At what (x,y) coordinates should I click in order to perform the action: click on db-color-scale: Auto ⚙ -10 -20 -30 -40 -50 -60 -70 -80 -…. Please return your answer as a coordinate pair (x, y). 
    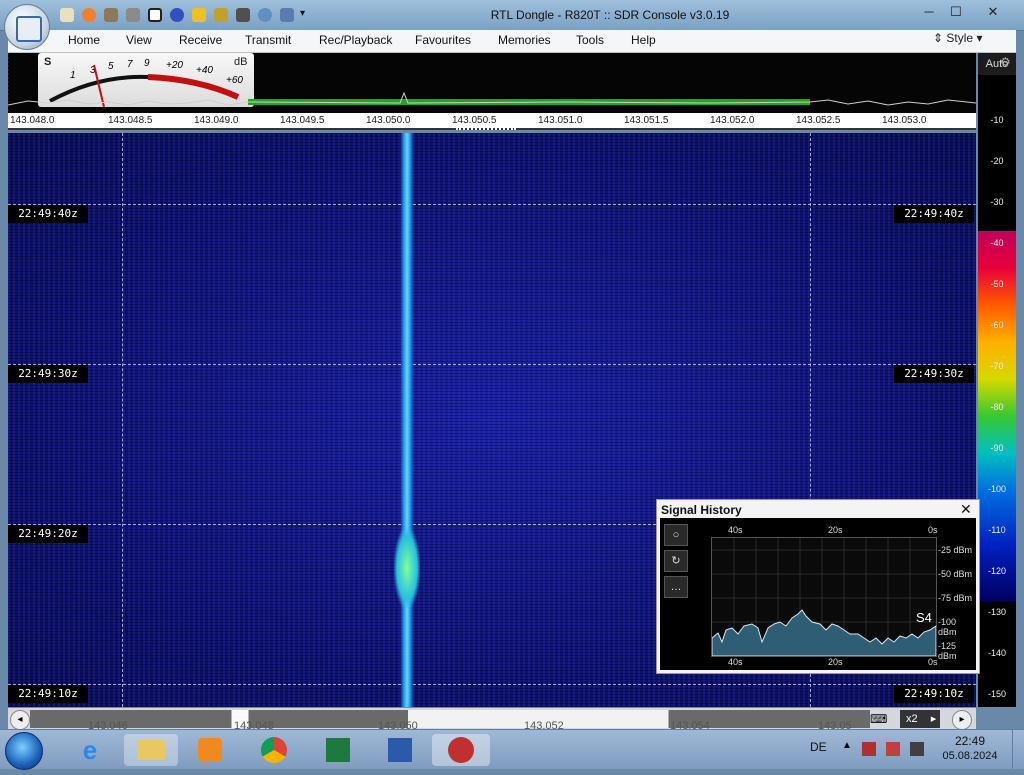
    Looking at the image, I should click on (997, 380).